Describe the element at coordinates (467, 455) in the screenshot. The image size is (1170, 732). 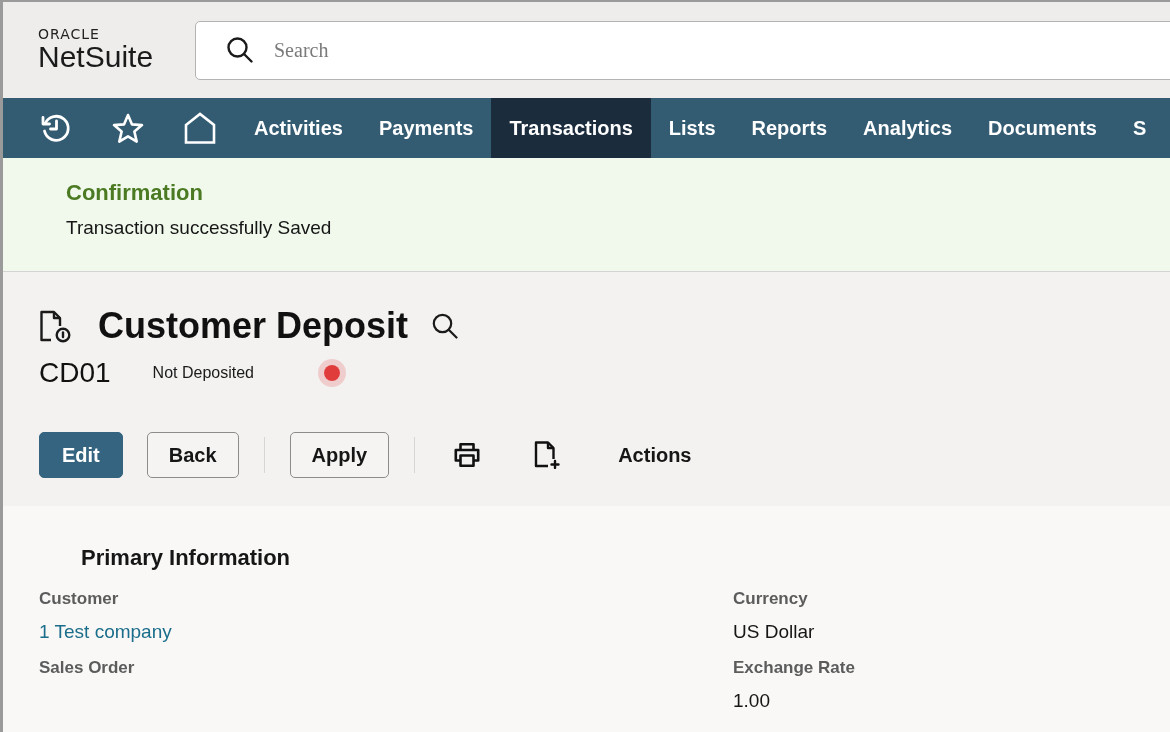
I see `printer-icon` at that location.